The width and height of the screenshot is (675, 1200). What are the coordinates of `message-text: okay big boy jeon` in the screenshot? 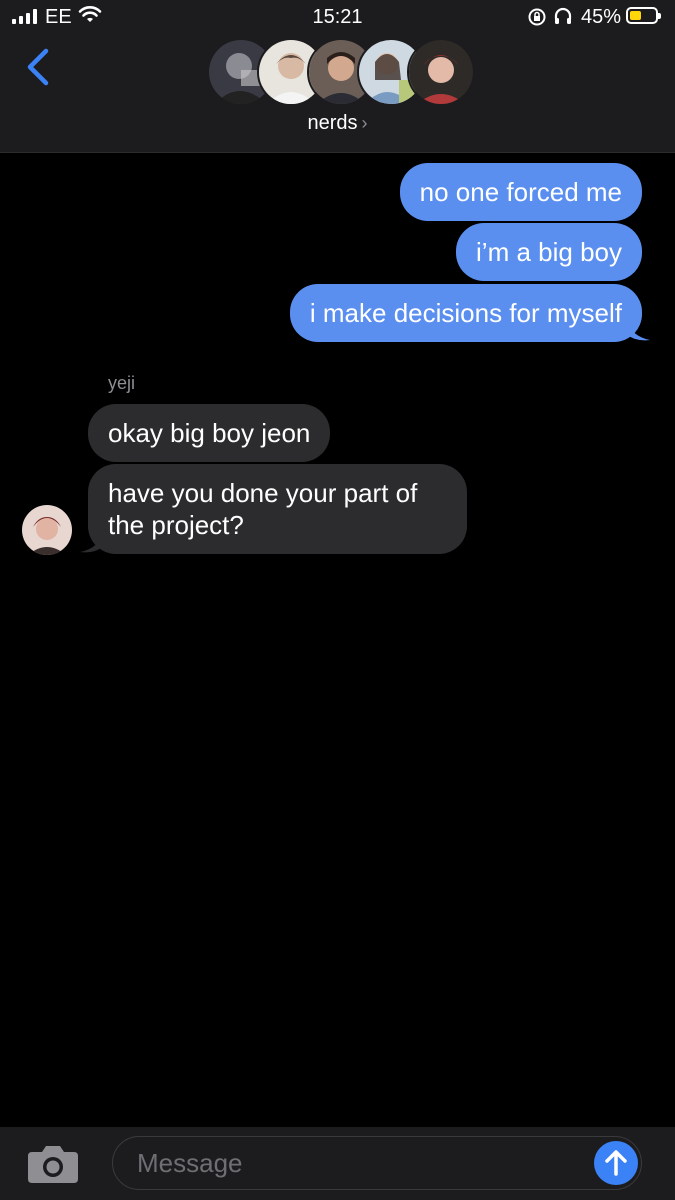 It's located at (209, 433).